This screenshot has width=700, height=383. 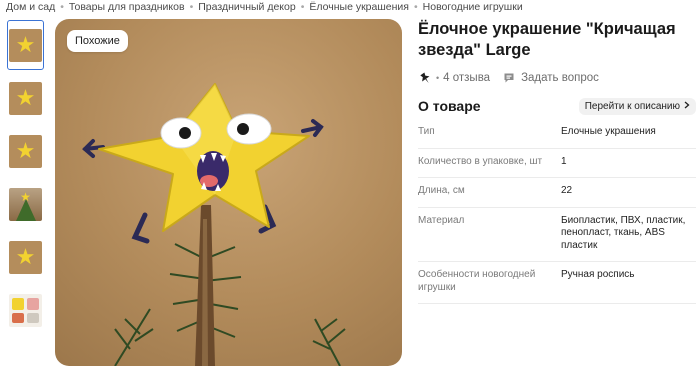 I want to click on thumbnail-5: ★, so click(x=25, y=257).